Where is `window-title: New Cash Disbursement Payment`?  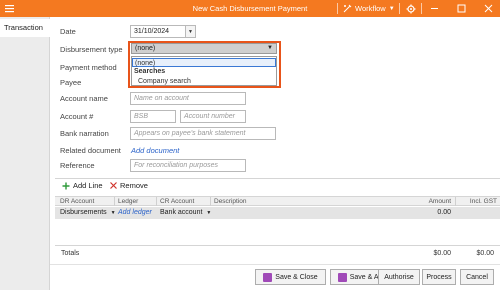
window-title: New Cash Disbursement Payment is located at coordinates (250, 8).